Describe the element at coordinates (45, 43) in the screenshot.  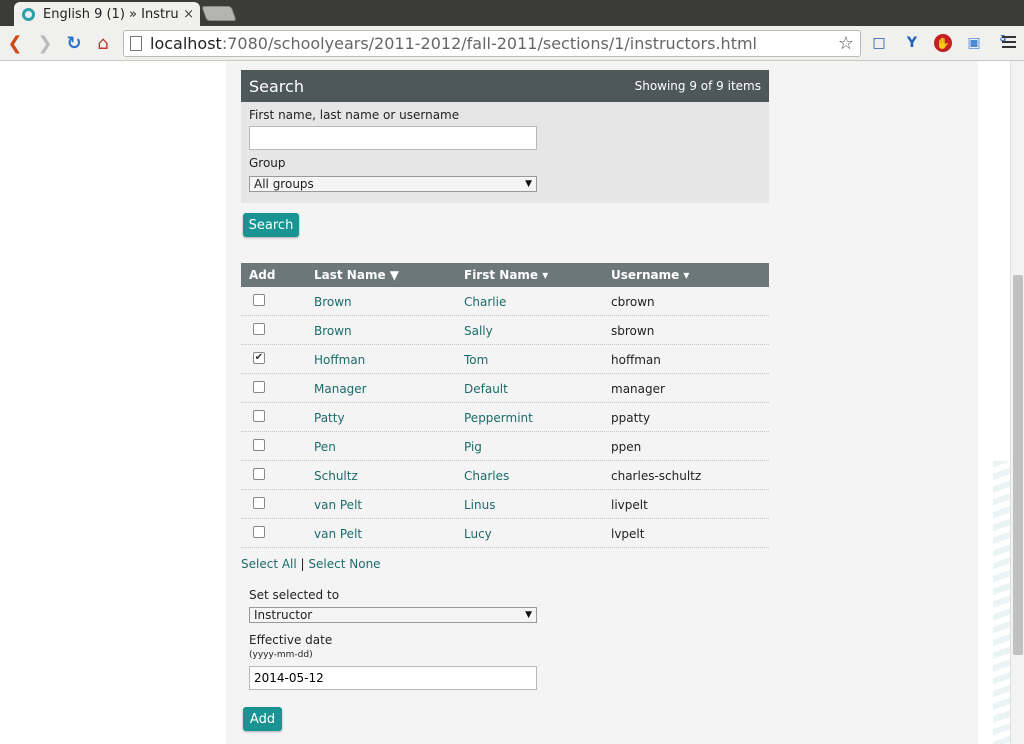
I see `forward-icon: ❯` at that location.